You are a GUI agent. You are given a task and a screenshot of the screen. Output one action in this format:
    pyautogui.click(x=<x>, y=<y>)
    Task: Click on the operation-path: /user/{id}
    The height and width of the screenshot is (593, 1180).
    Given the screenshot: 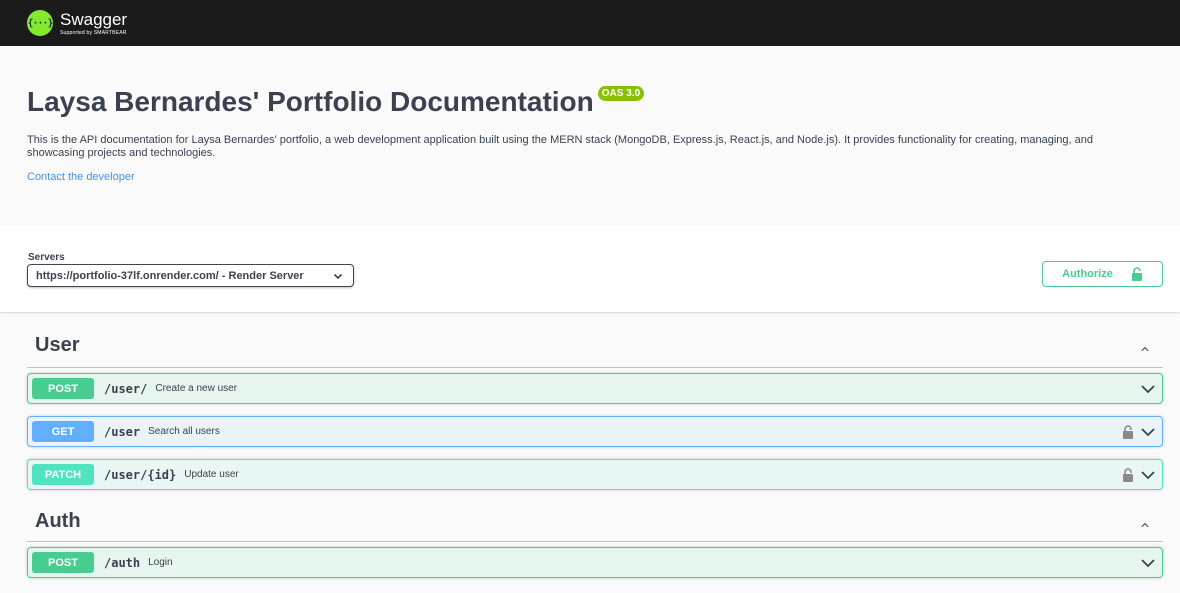 What is the action you would take?
    pyautogui.click(x=140, y=474)
    